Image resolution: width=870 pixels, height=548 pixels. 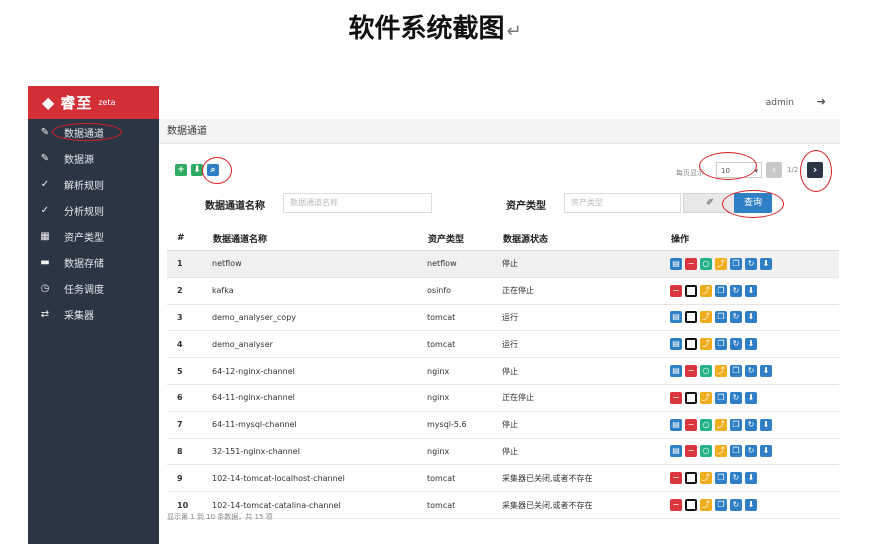 What do you see at coordinates (622, 203) in the screenshot?
I see `asset-type-input: 资产类型` at bounding box center [622, 203].